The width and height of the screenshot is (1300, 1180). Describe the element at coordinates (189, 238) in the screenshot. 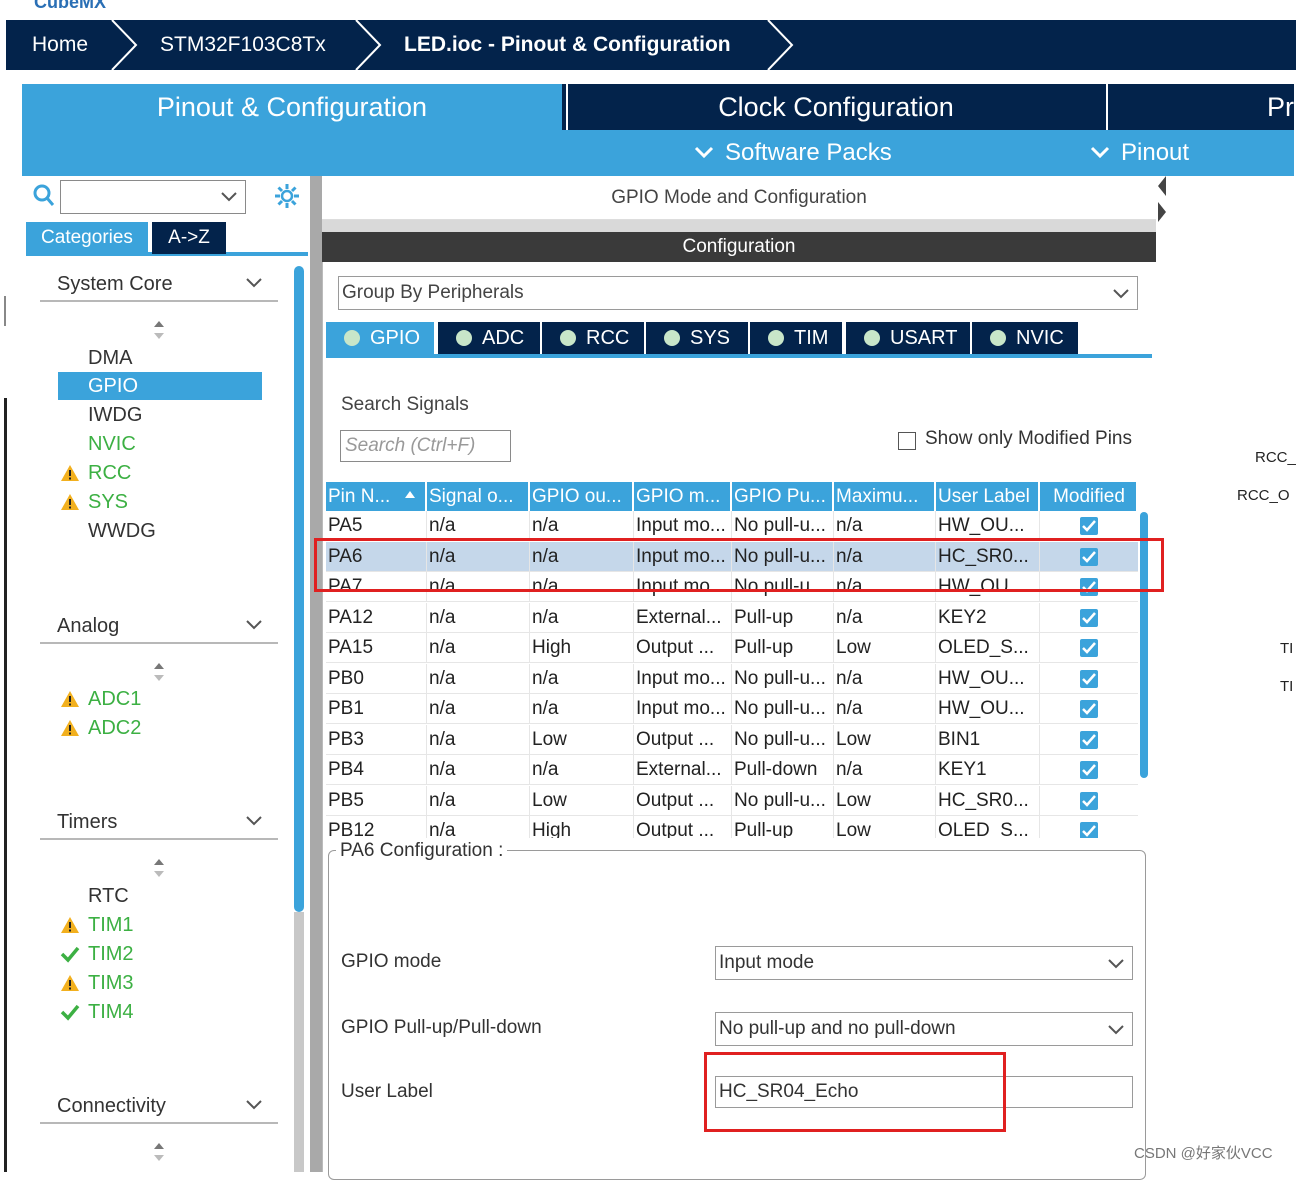

I see `tab-a-to-z: A->Z` at that location.